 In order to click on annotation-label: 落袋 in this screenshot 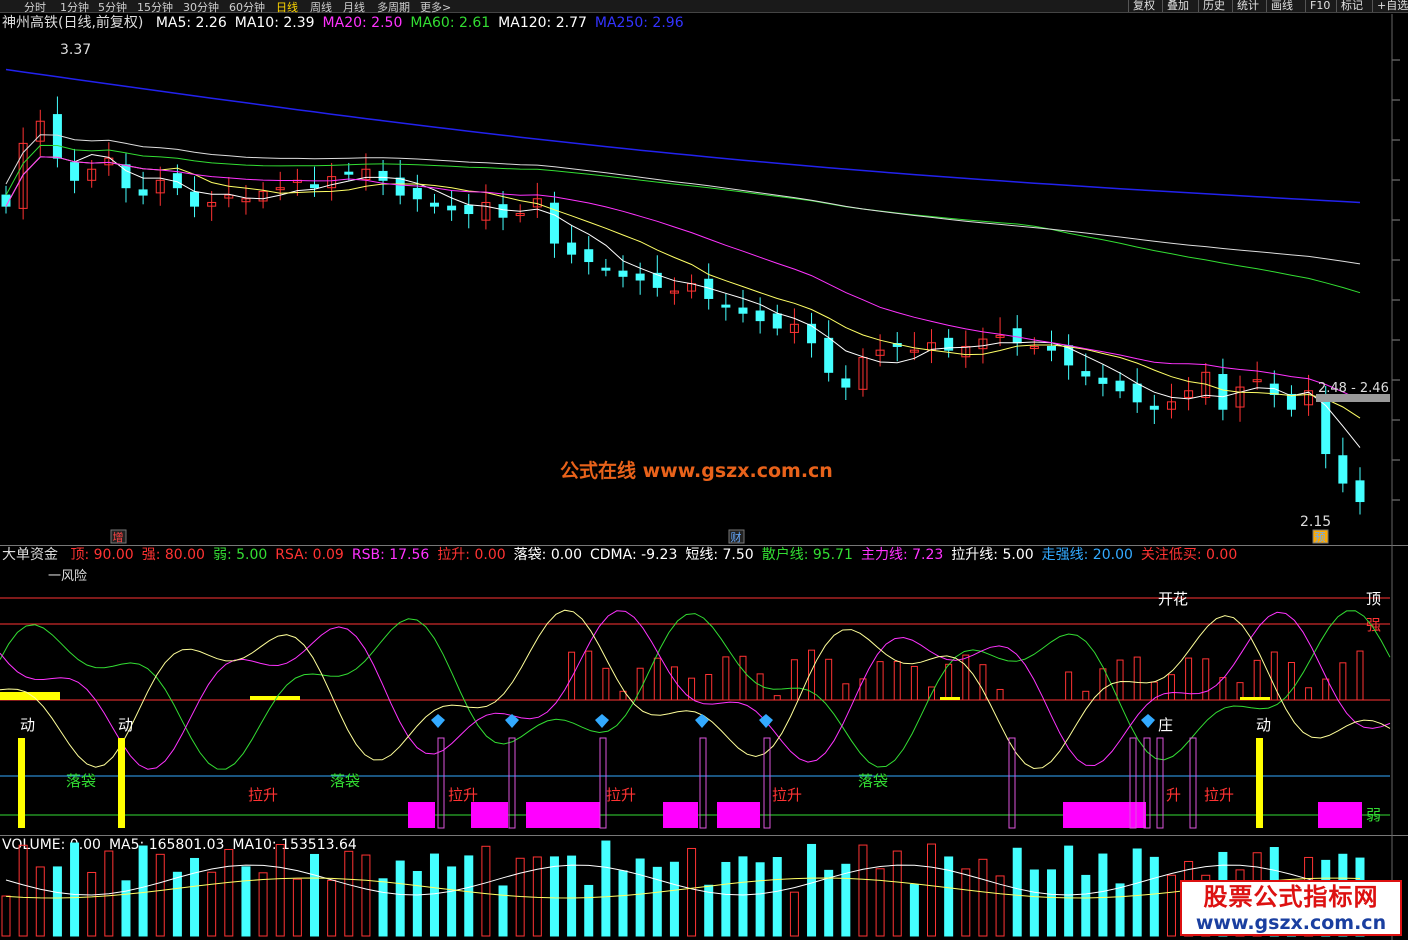, I will do `click(873, 781)`.